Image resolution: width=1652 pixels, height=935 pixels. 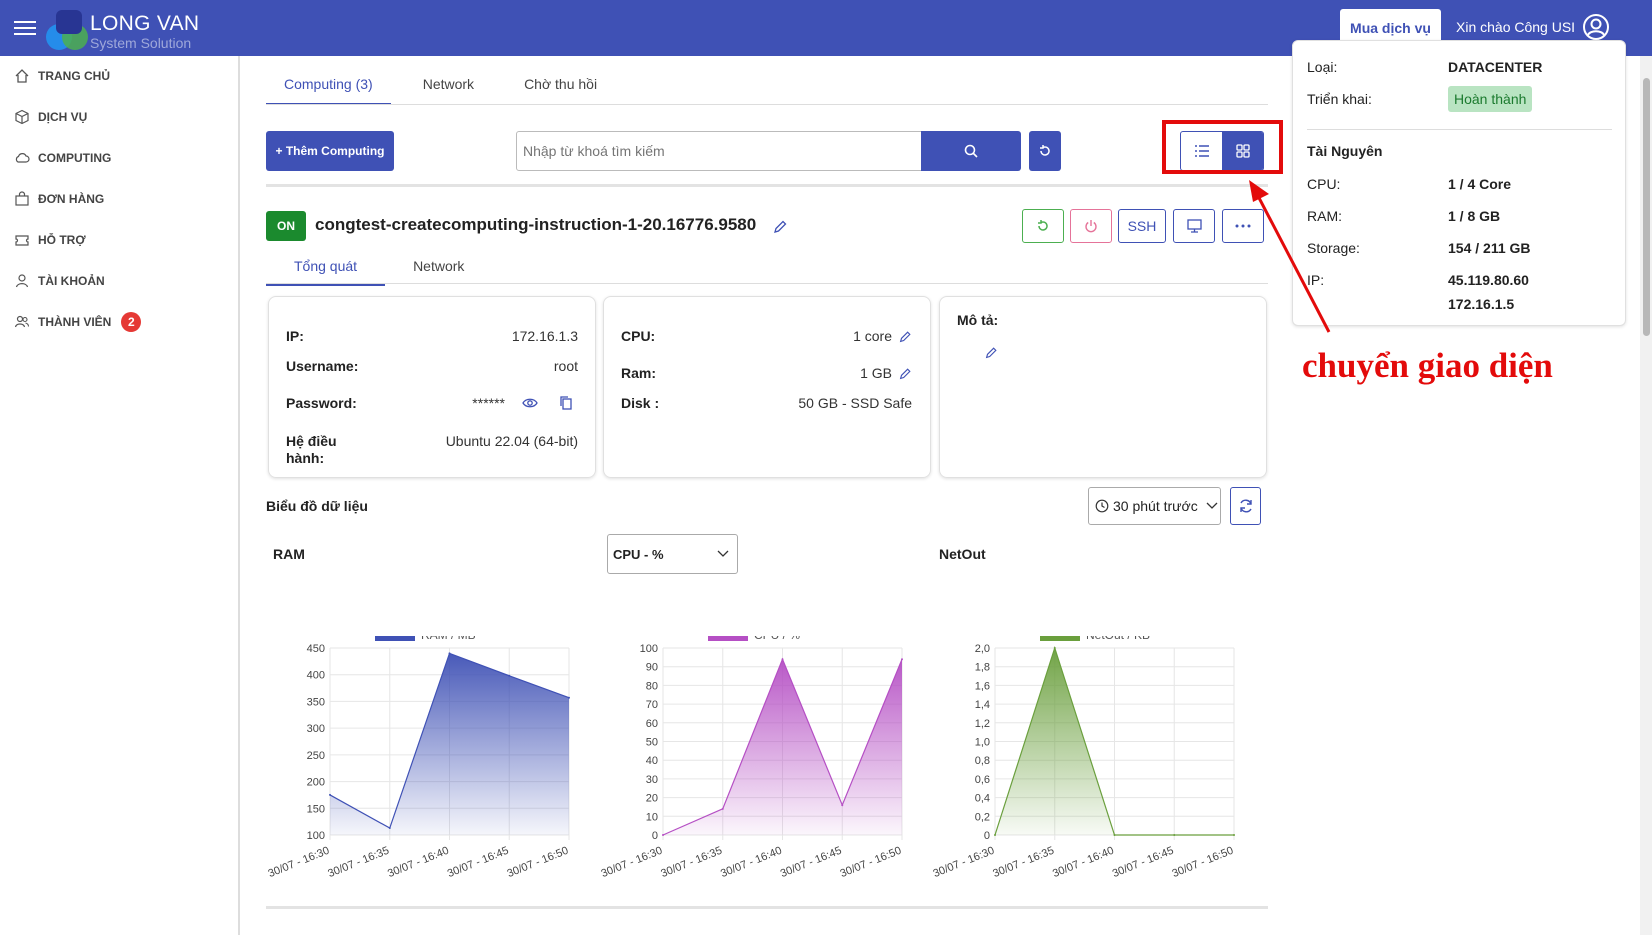 What do you see at coordinates (638, 554) in the screenshot?
I see `cpu-metric-value: CPU - %` at bounding box center [638, 554].